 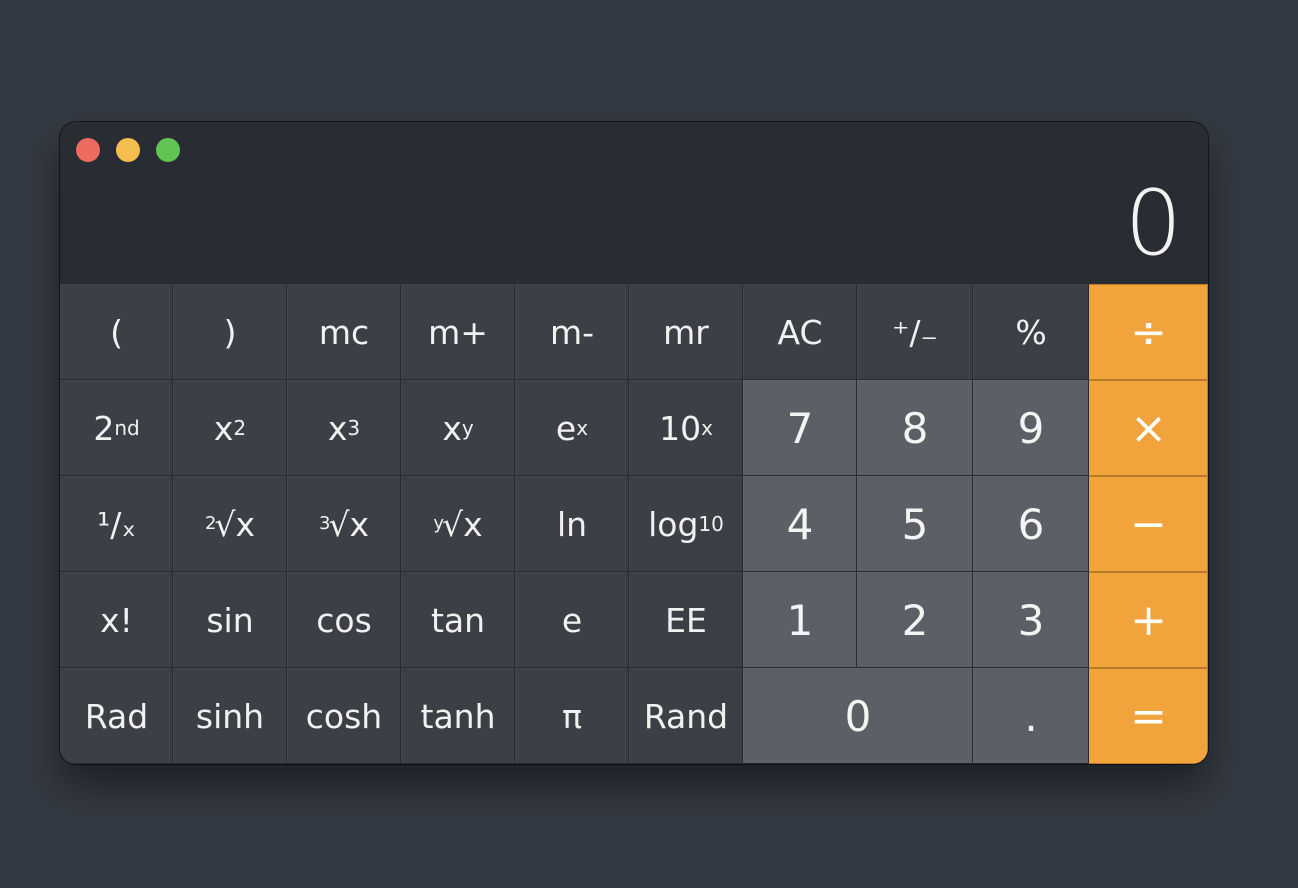 I want to click on close-paren-button: ), so click(x=230, y=332).